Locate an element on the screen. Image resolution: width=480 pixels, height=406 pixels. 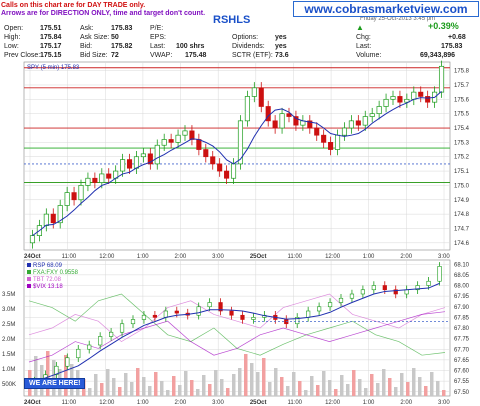
bottom-y-tick-label: 67.60 is located at coordinates (462, 372).